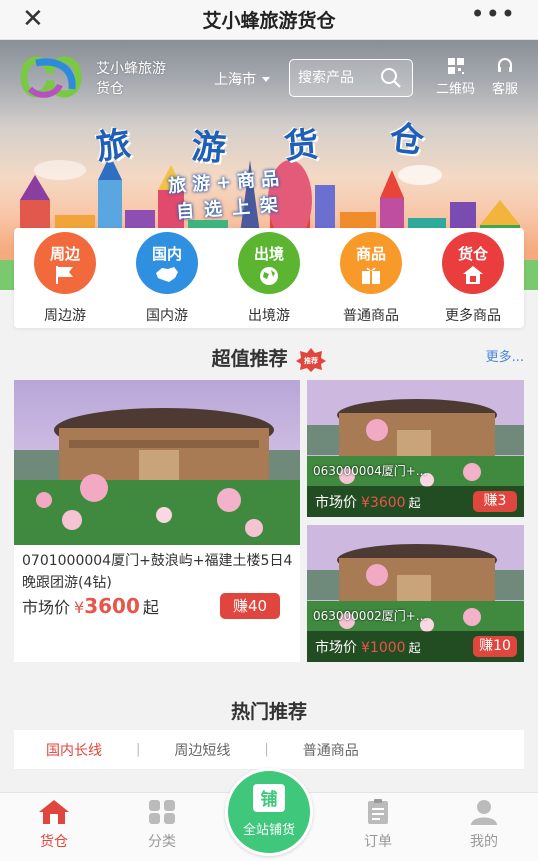 The image size is (538, 861). Describe the element at coordinates (269, 316) in the screenshot. I see `category-label: 出境游` at that location.